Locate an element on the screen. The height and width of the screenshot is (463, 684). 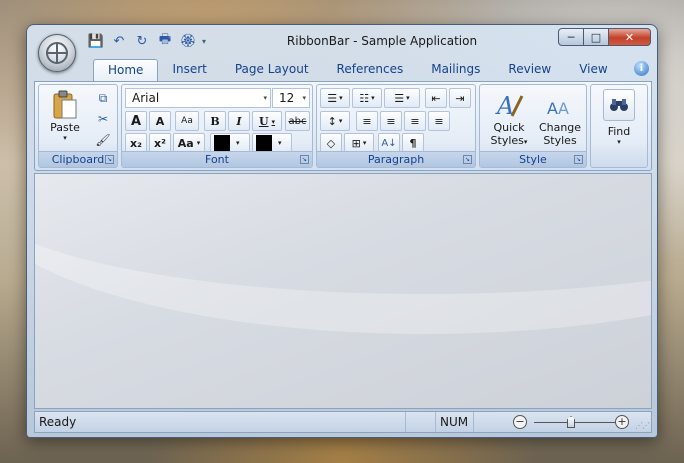
font-size-combo: 12 ▾ is located at coordinates (291, 98).